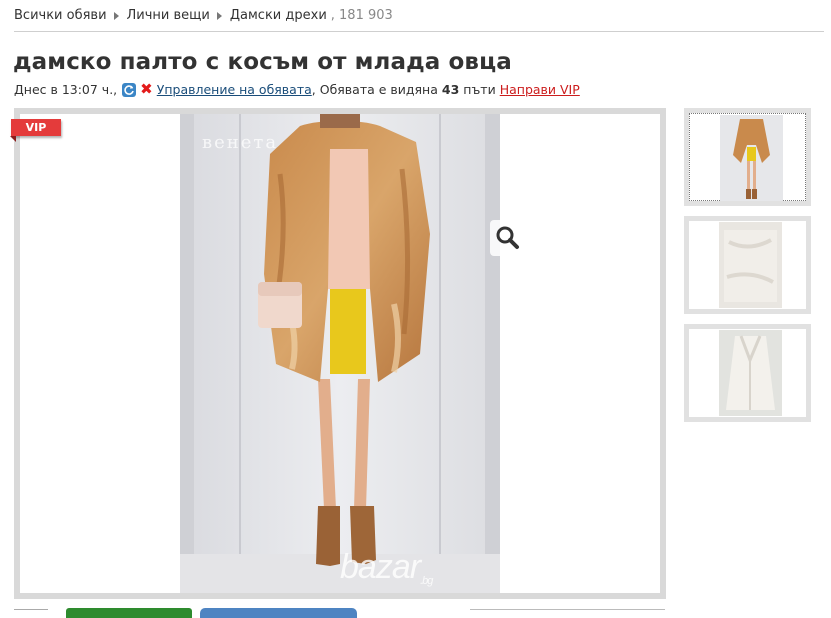  Describe the element at coordinates (146, 89) in the screenshot. I see `delete-icon: ✖` at that location.